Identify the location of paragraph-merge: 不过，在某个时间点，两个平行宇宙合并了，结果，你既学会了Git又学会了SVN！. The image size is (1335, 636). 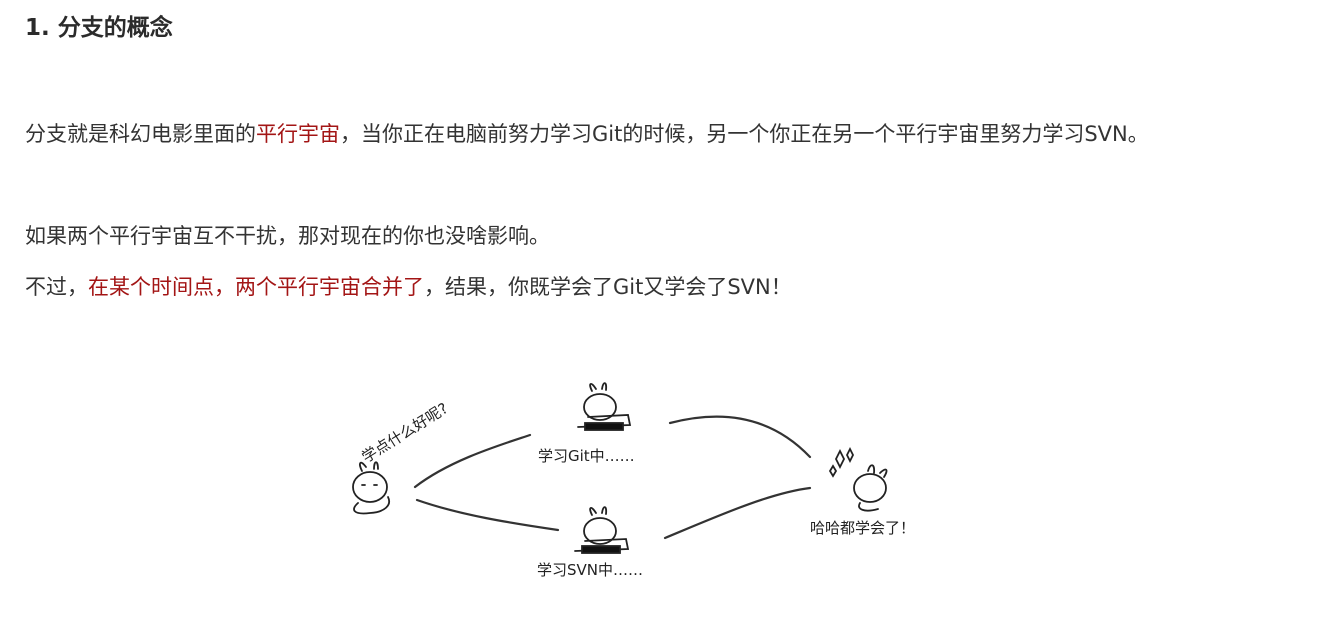
(645, 287).